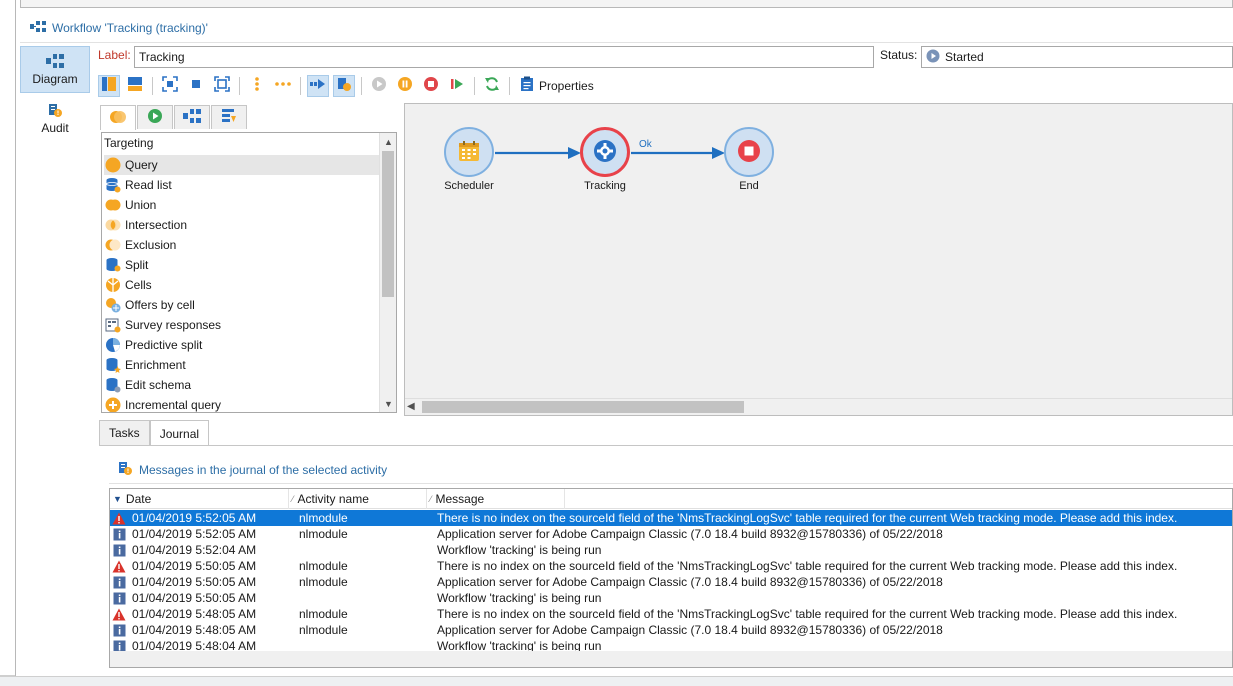 The height and width of the screenshot is (686, 1233). I want to click on enrichment-icon, so click(113, 365).